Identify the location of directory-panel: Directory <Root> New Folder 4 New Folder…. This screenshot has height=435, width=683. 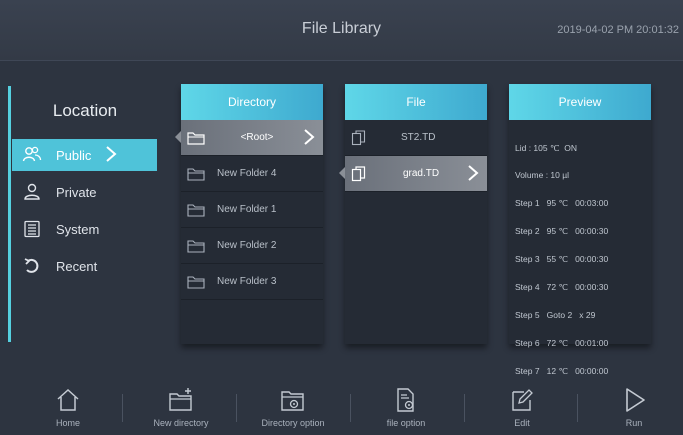
(249, 214).